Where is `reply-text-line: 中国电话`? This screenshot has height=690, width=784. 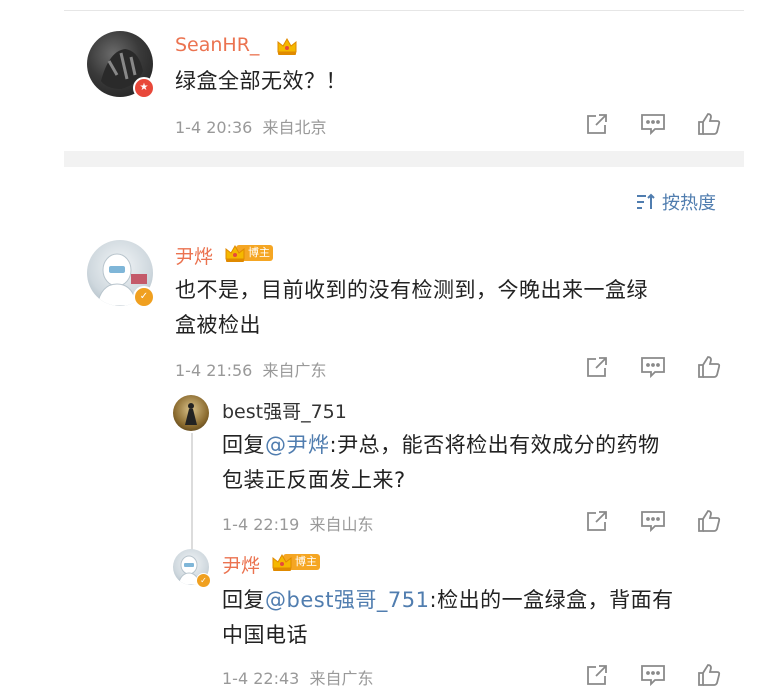
reply-text-line: 中国电话 is located at coordinates (265, 635).